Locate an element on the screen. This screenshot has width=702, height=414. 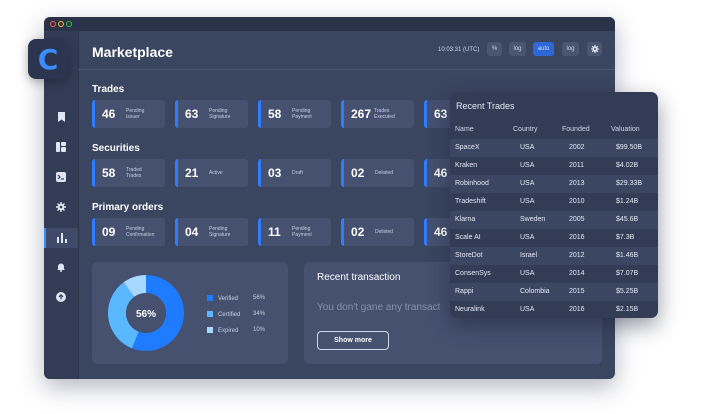
stat-card: 09 Pending Confirmation is located at coordinates (128, 232).